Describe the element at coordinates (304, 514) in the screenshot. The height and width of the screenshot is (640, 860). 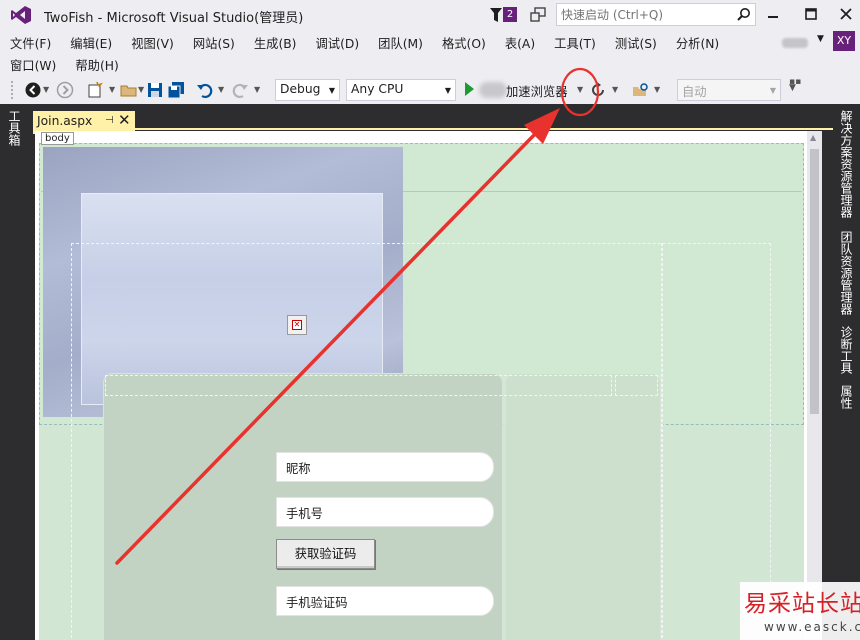
I see `phone-placeholder: 手机号` at that location.